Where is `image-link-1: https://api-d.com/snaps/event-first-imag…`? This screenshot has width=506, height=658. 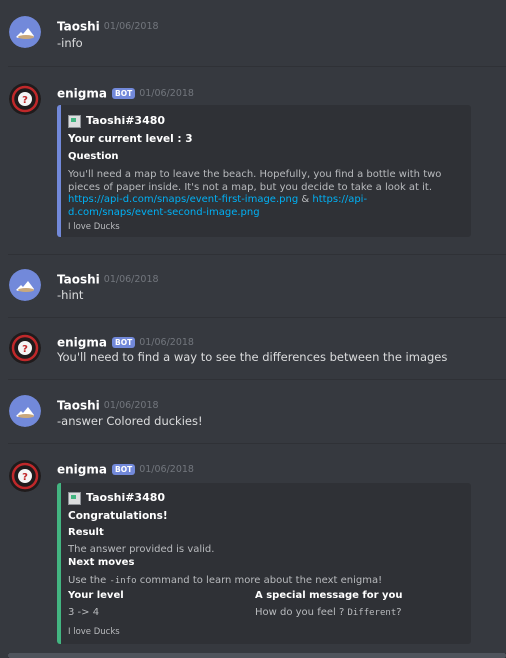
image-link-1: https://api-d.com/snaps/event-first-imag… is located at coordinates (183, 199).